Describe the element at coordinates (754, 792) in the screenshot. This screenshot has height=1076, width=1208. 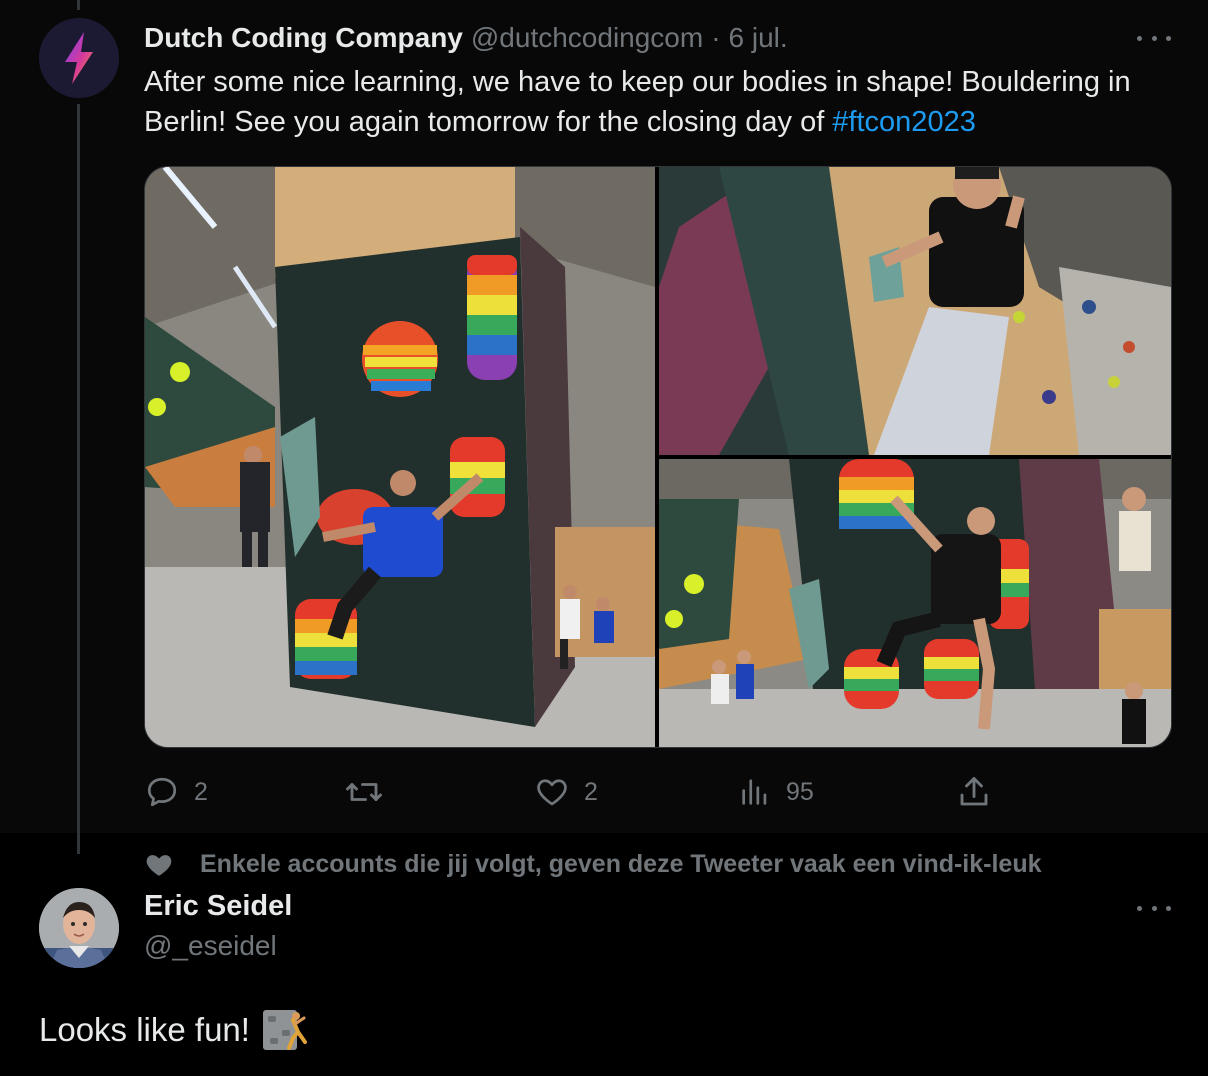
I see `bar-chart-icon` at that location.